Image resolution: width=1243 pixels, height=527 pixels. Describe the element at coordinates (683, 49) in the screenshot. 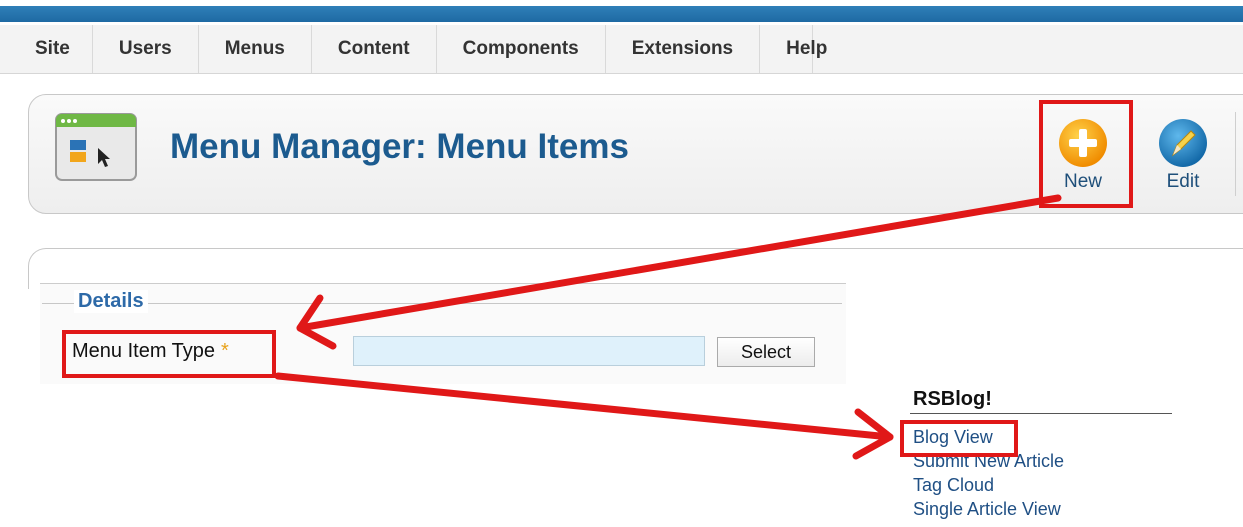

I see `menu-extensions: Extensions` at that location.